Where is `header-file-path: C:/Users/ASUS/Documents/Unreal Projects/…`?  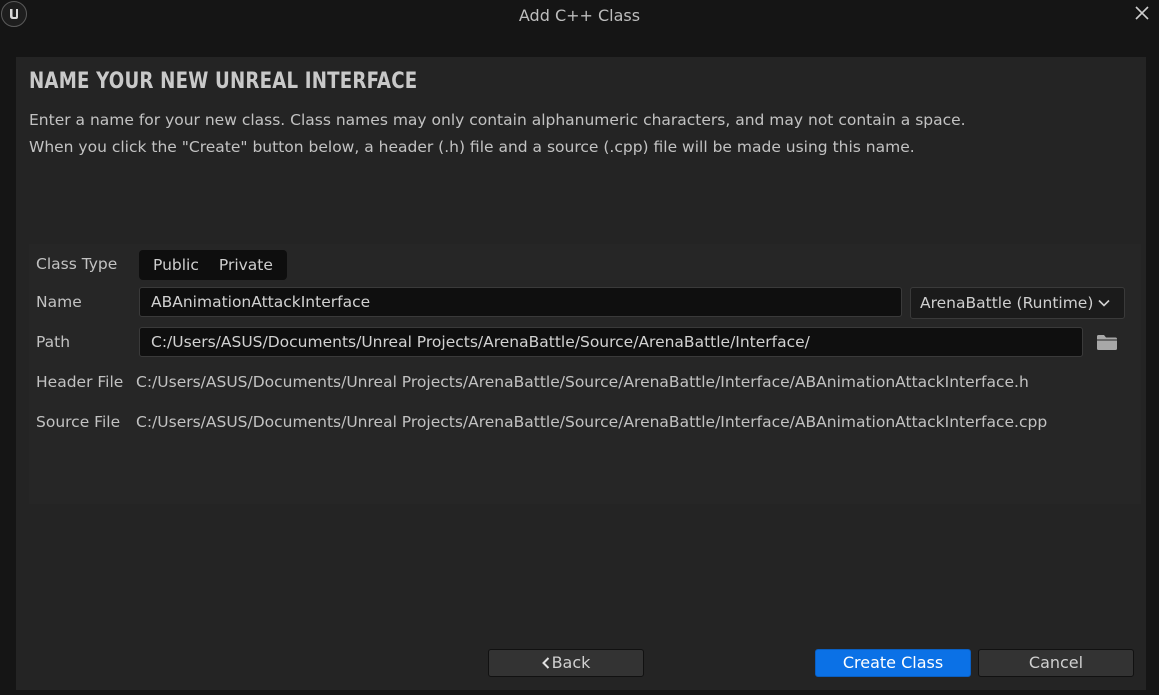
header-file-path: C:/Users/ASUS/Documents/Unreal Projects/… is located at coordinates (582, 382).